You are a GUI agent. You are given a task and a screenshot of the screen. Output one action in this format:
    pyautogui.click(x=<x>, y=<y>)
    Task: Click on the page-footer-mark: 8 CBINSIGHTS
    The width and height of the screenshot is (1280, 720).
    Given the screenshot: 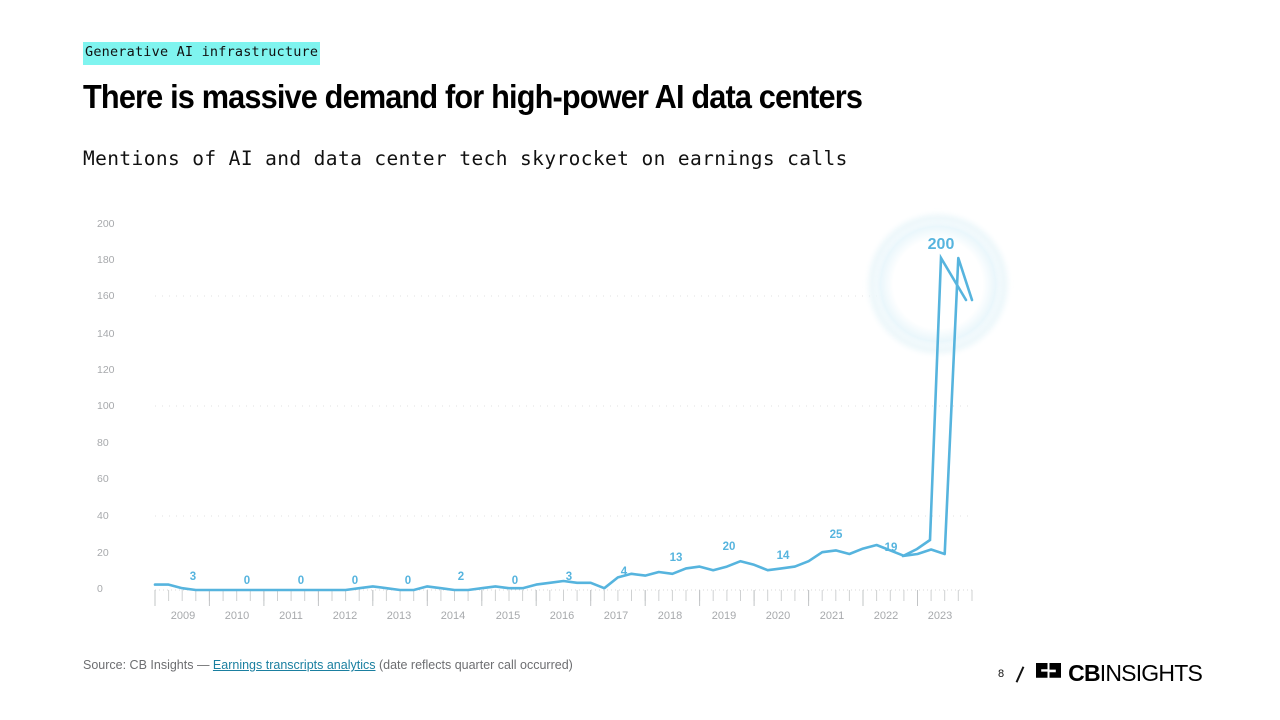 What is the action you would take?
    pyautogui.click(x=1100, y=673)
    